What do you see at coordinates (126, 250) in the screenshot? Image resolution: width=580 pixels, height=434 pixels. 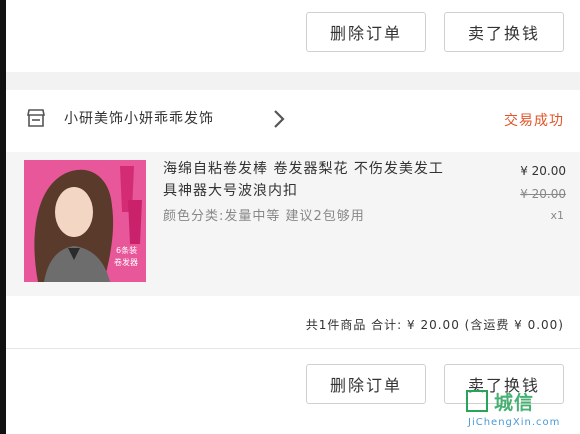 I see `thumb-caption-1: 6条装` at bounding box center [126, 250].